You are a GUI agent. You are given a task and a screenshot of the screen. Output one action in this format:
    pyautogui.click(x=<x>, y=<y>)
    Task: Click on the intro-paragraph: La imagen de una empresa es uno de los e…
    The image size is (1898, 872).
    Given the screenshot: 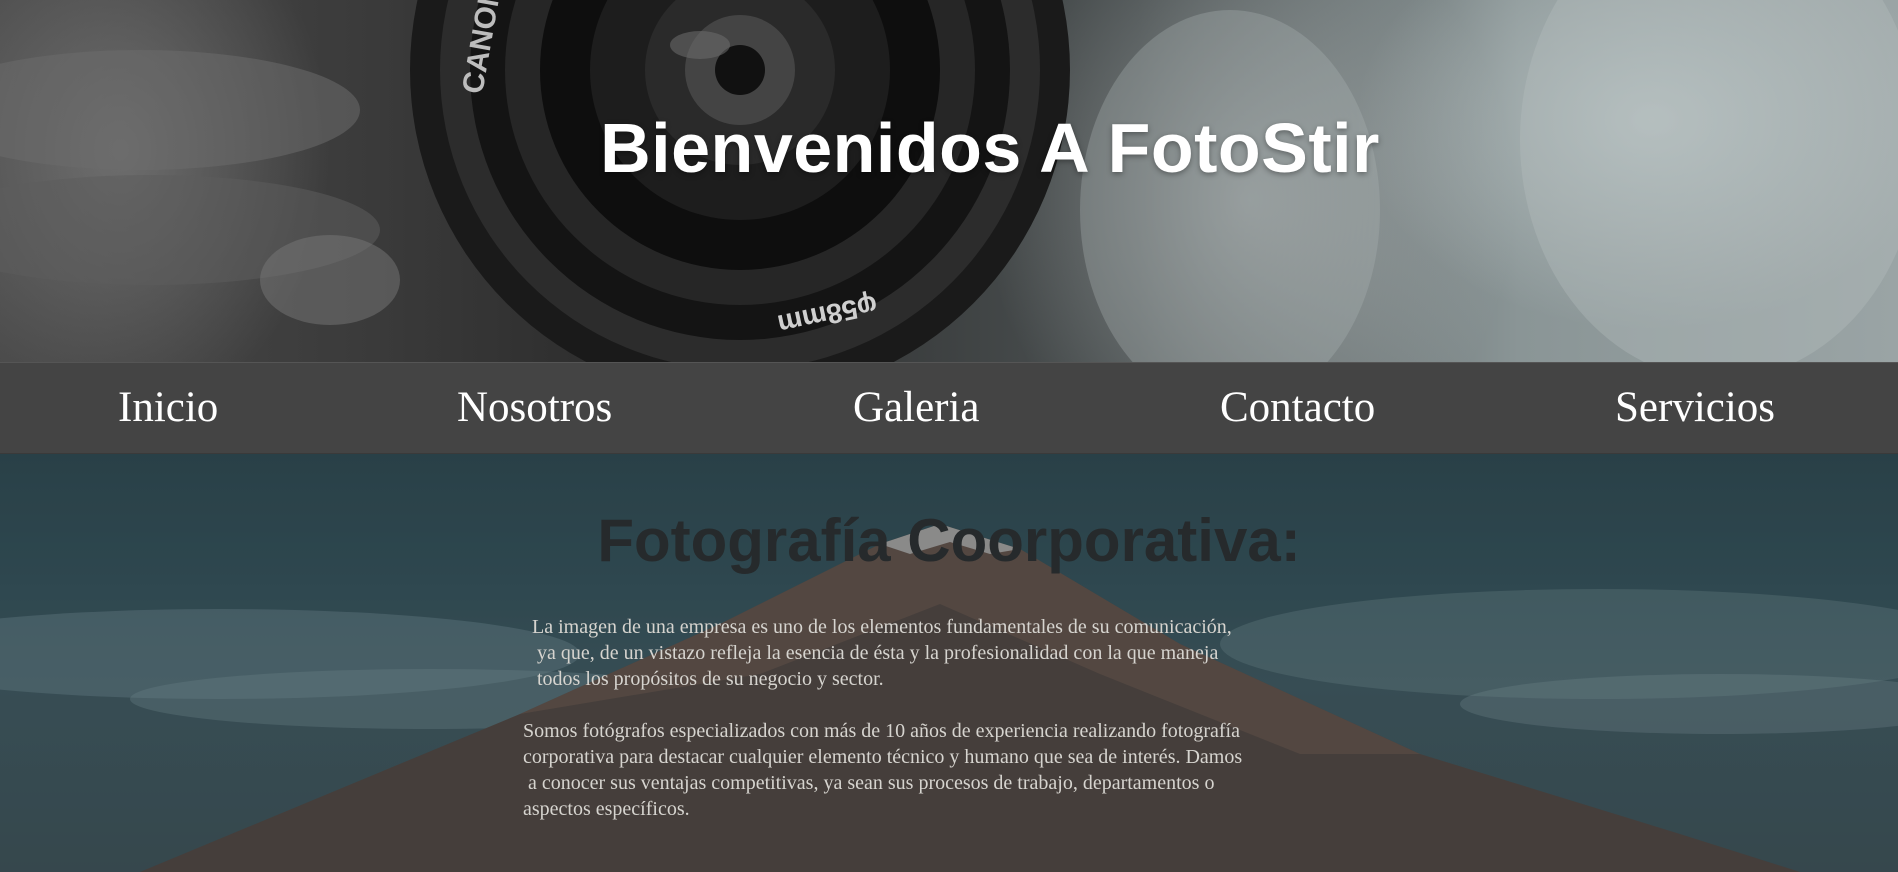 What is the action you would take?
    pyautogui.click(x=882, y=653)
    